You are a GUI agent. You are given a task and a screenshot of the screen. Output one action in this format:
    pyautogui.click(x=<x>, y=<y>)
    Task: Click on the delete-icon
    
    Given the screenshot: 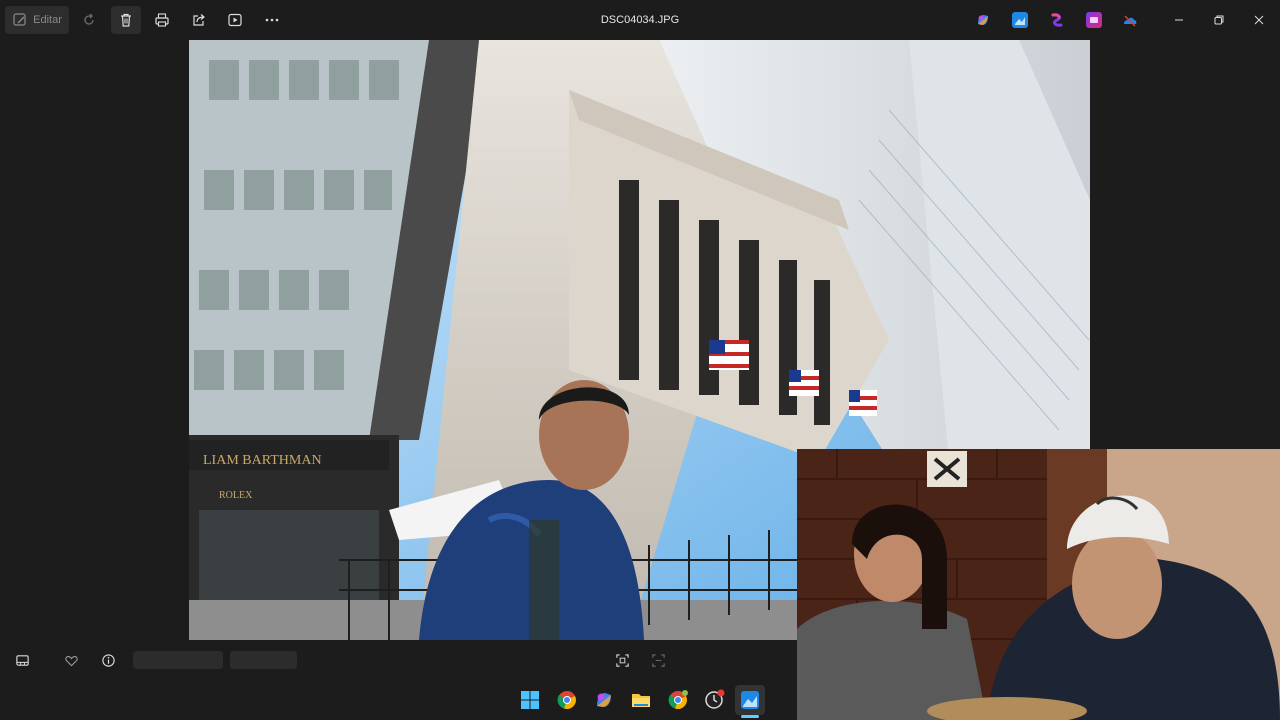 What is the action you would take?
    pyautogui.click(x=126, y=20)
    